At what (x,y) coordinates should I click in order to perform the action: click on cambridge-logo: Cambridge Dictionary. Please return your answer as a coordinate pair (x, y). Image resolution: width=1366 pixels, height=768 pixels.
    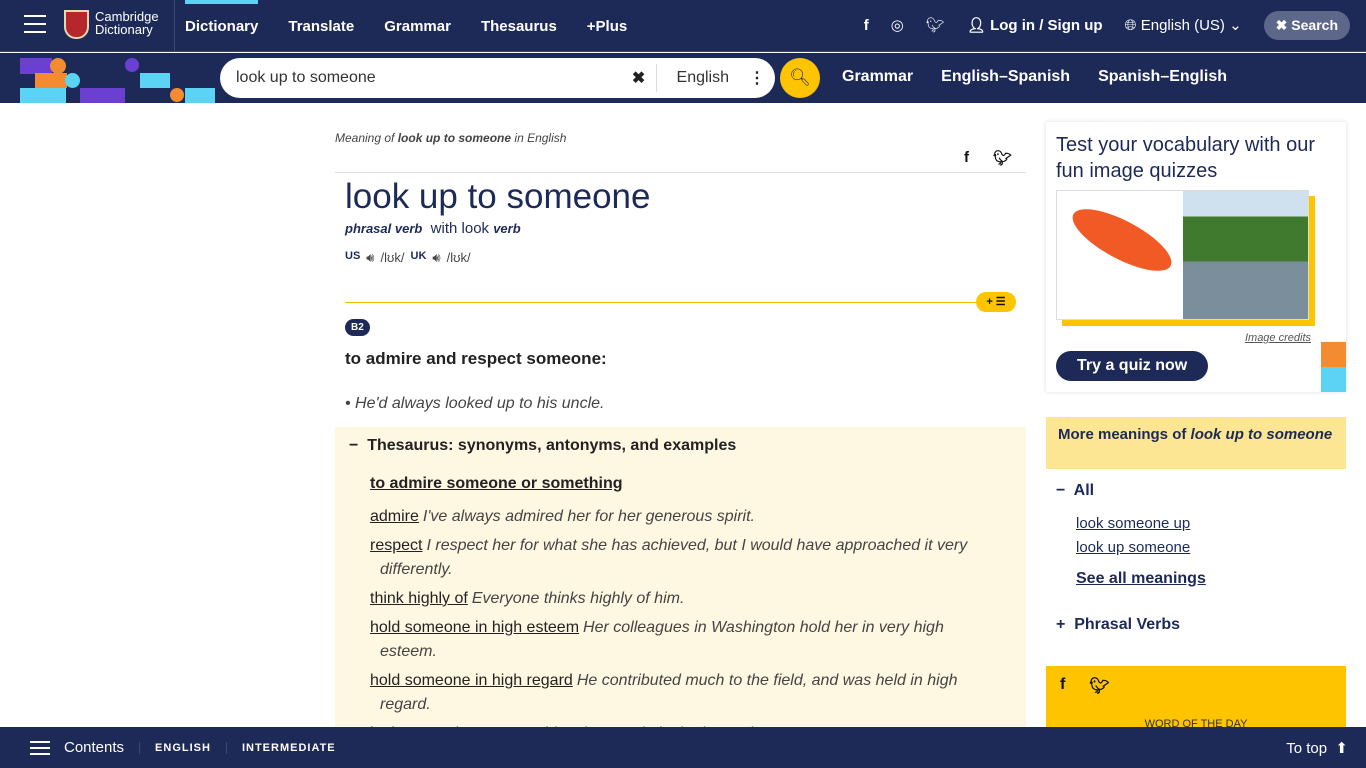
    Looking at the image, I should click on (111, 24).